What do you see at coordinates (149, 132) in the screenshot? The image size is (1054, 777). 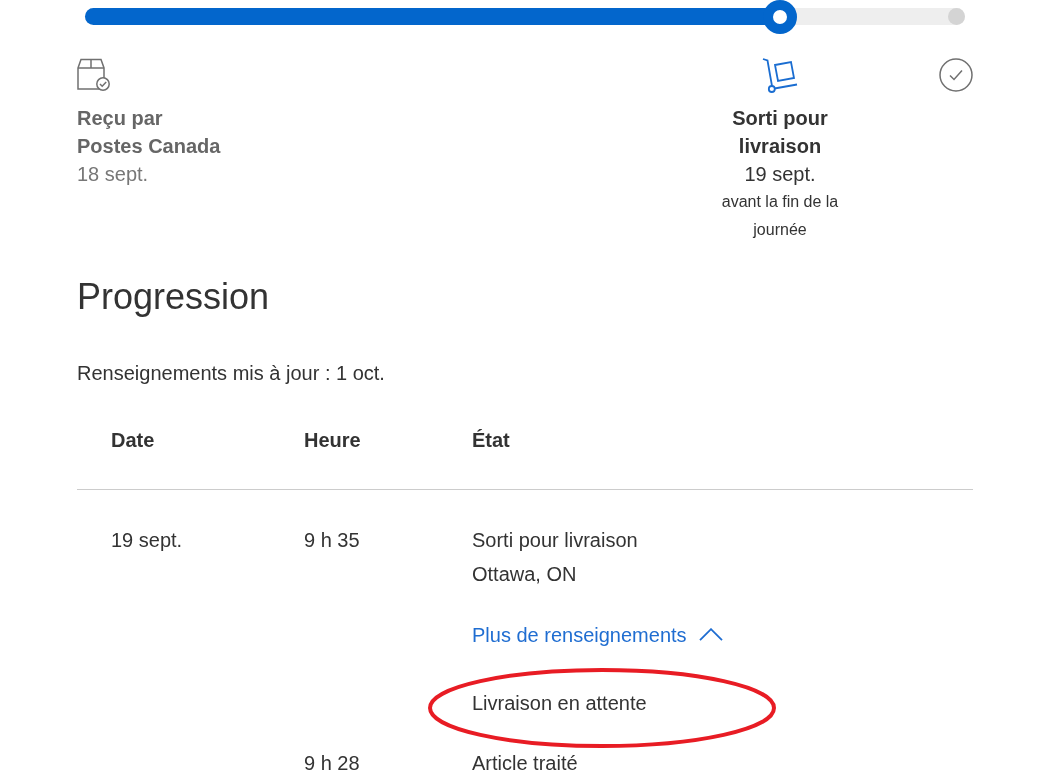 I see `milestone-title: Reçu par Postes Canada` at bounding box center [149, 132].